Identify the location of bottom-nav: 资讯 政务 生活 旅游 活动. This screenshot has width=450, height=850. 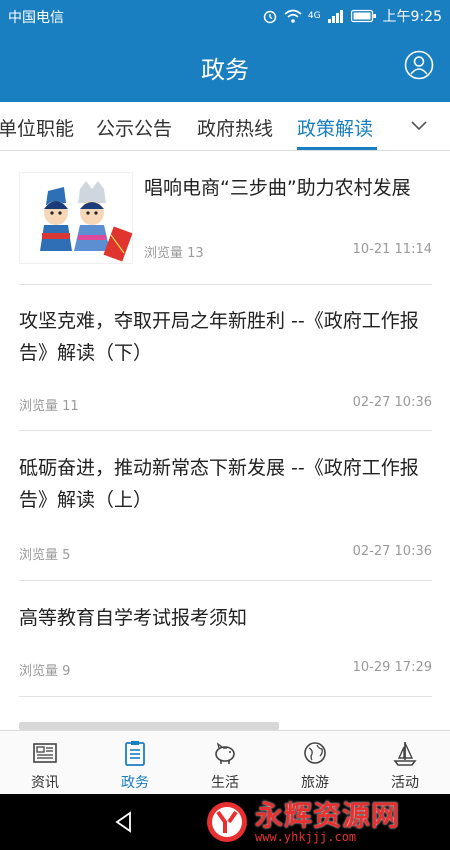
(225, 762).